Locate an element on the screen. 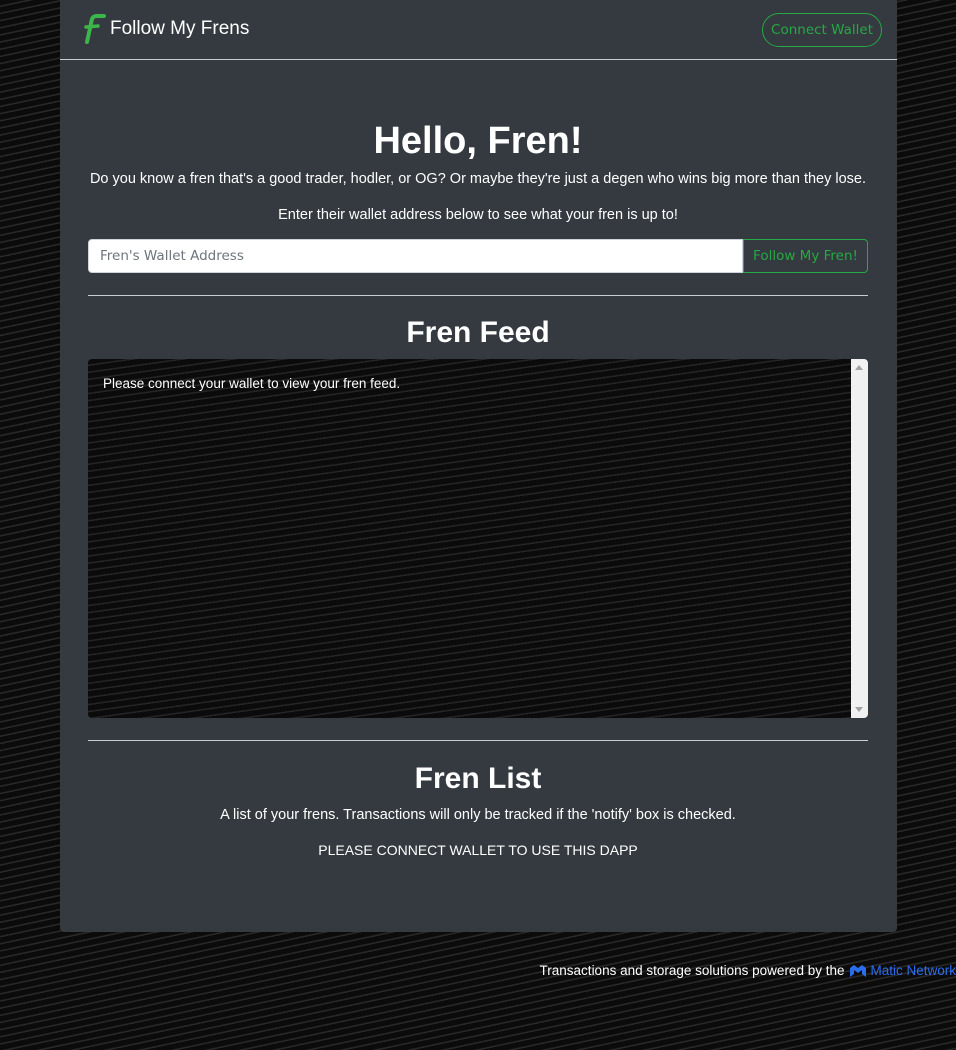 Image resolution: width=956 pixels, height=1050 pixels. brand-logo-icon is located at coordinates (95, 29).